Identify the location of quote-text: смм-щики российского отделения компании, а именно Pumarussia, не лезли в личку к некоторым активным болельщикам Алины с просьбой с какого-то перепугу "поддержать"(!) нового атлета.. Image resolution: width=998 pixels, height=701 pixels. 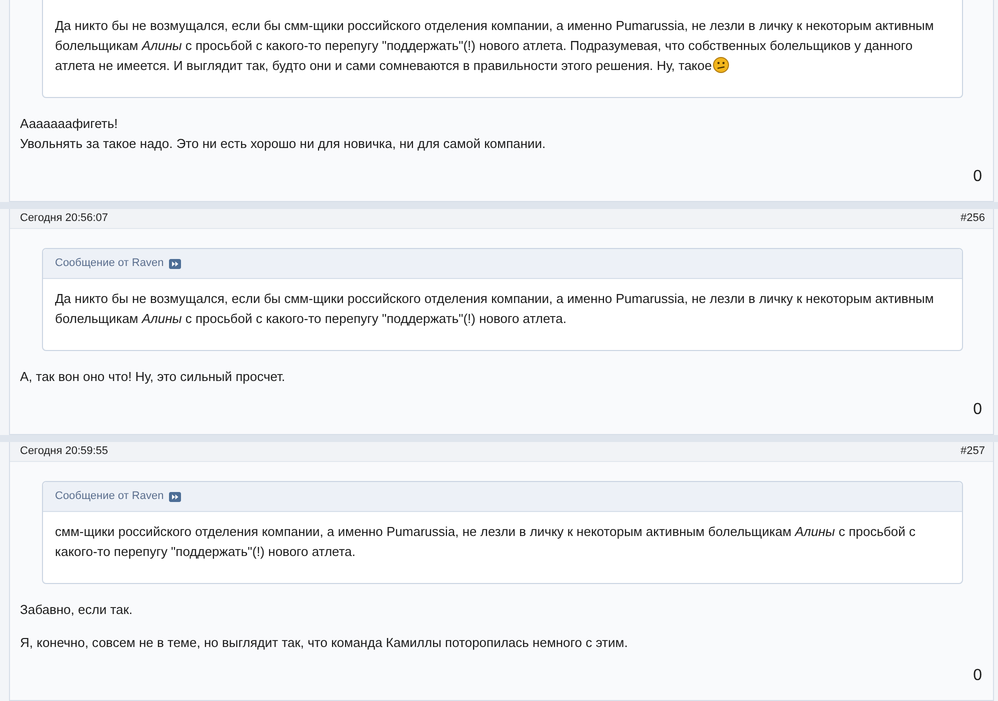
(485, 541).